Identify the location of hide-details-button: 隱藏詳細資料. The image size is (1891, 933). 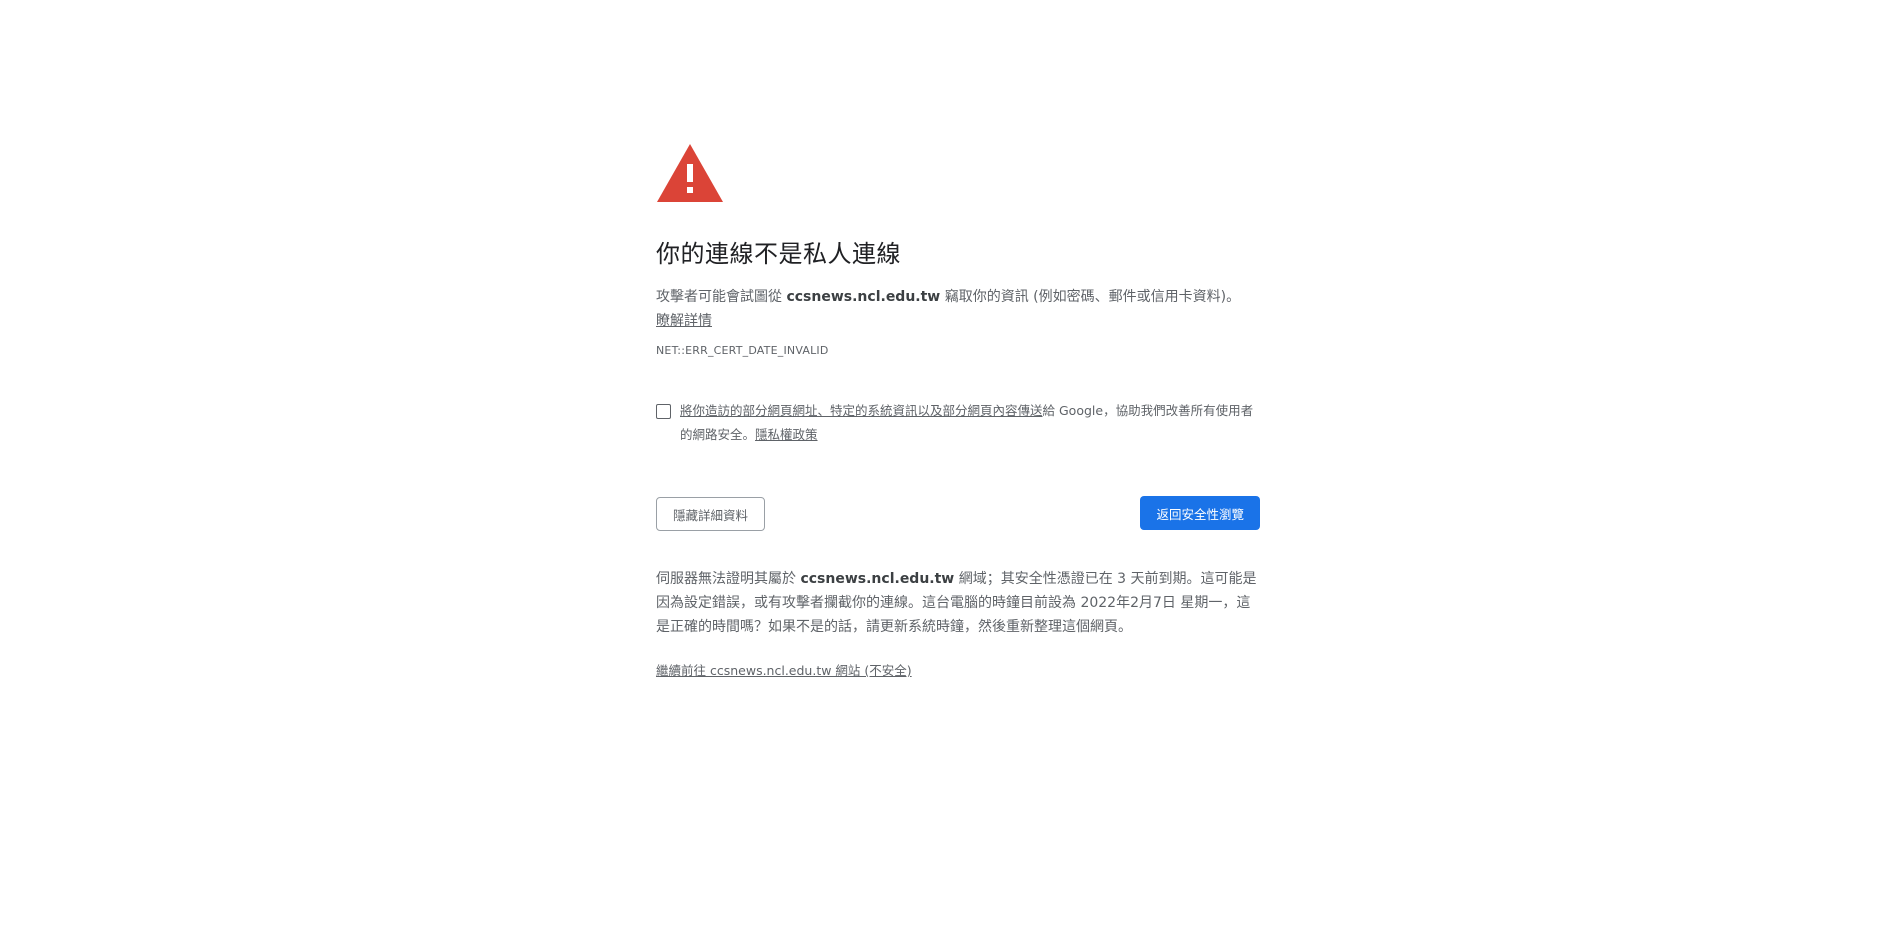
(711, 514).